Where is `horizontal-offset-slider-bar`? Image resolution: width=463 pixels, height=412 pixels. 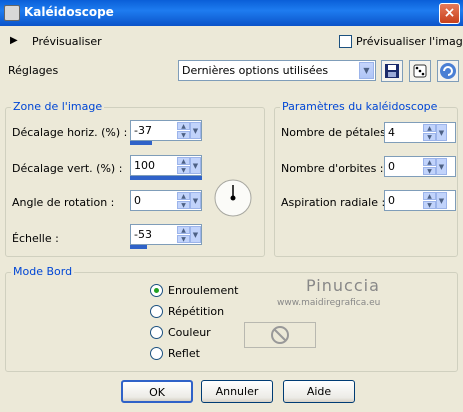 horizontal-offset-slider-bar is located at coordinates (141, 143).